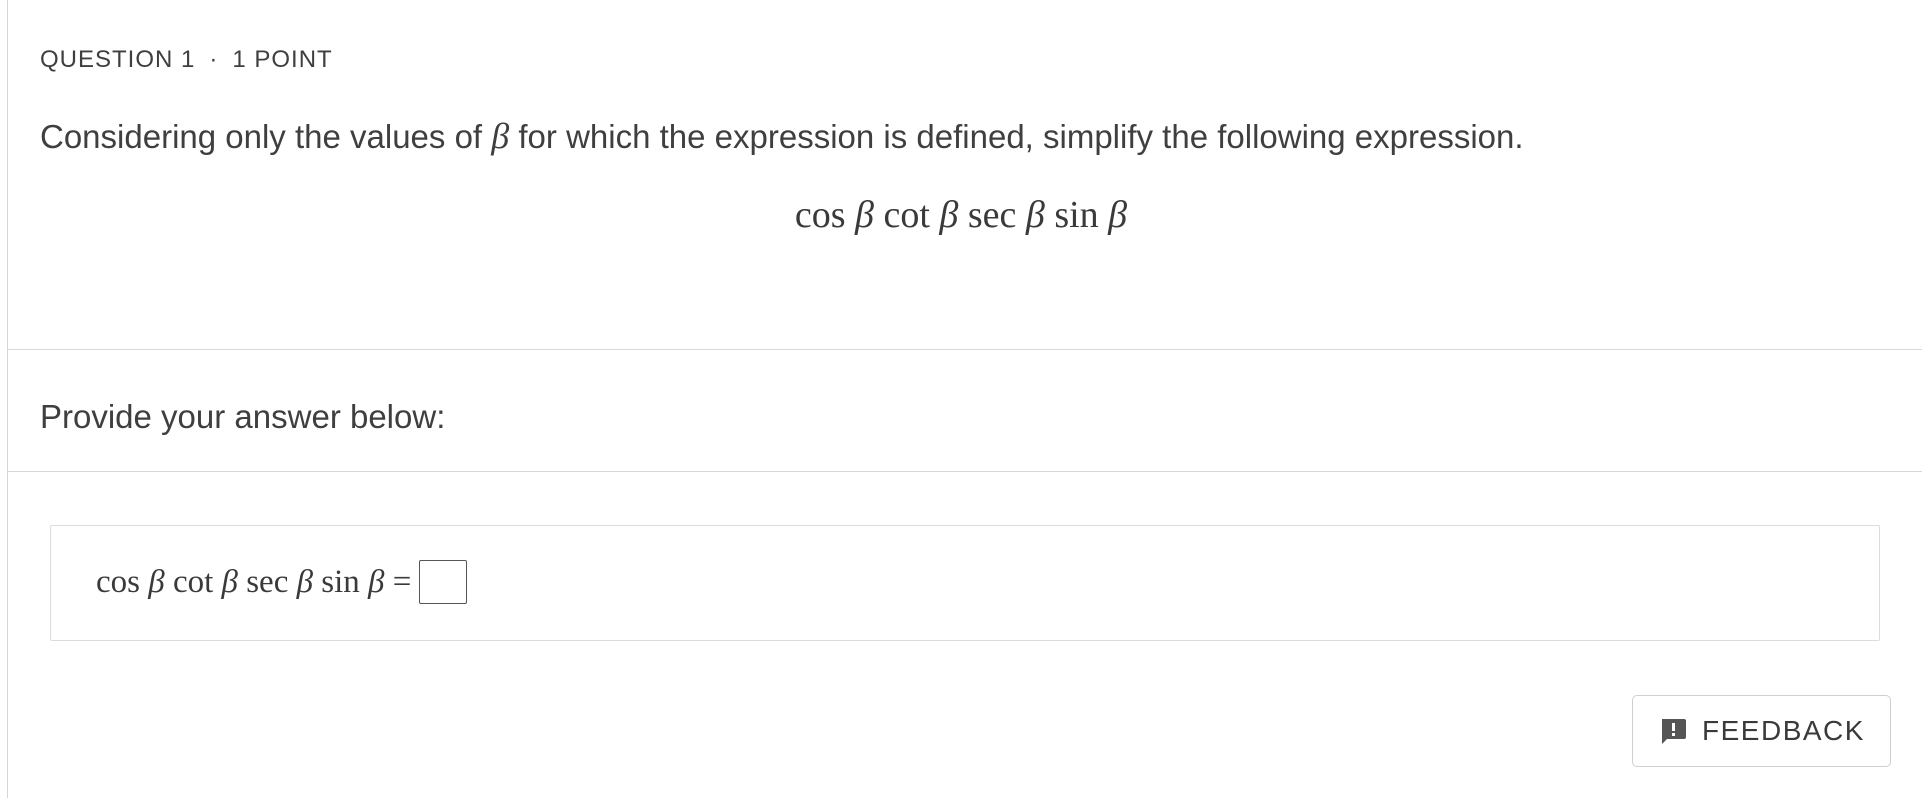  I want to click on prompt-variable: β, so click(500, 136).